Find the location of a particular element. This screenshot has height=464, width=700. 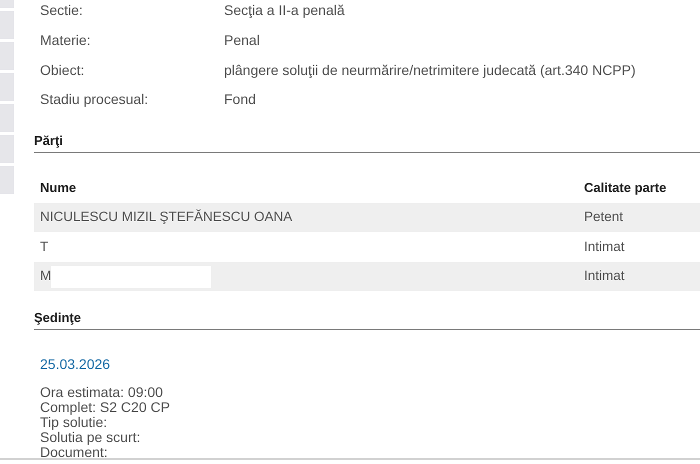

field-label: Obiect: is located at coordinates (62, 70).